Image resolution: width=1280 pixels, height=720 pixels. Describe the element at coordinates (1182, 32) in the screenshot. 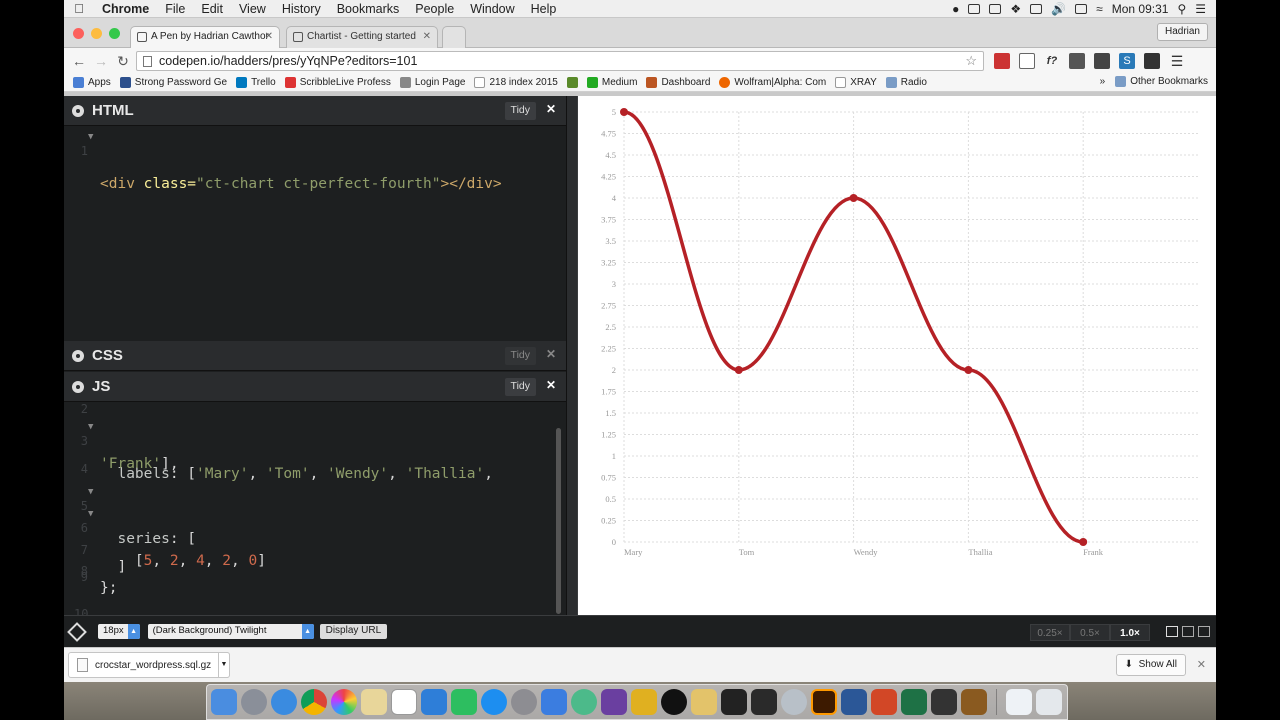

I see `profile-button: Hadrian` at that location.